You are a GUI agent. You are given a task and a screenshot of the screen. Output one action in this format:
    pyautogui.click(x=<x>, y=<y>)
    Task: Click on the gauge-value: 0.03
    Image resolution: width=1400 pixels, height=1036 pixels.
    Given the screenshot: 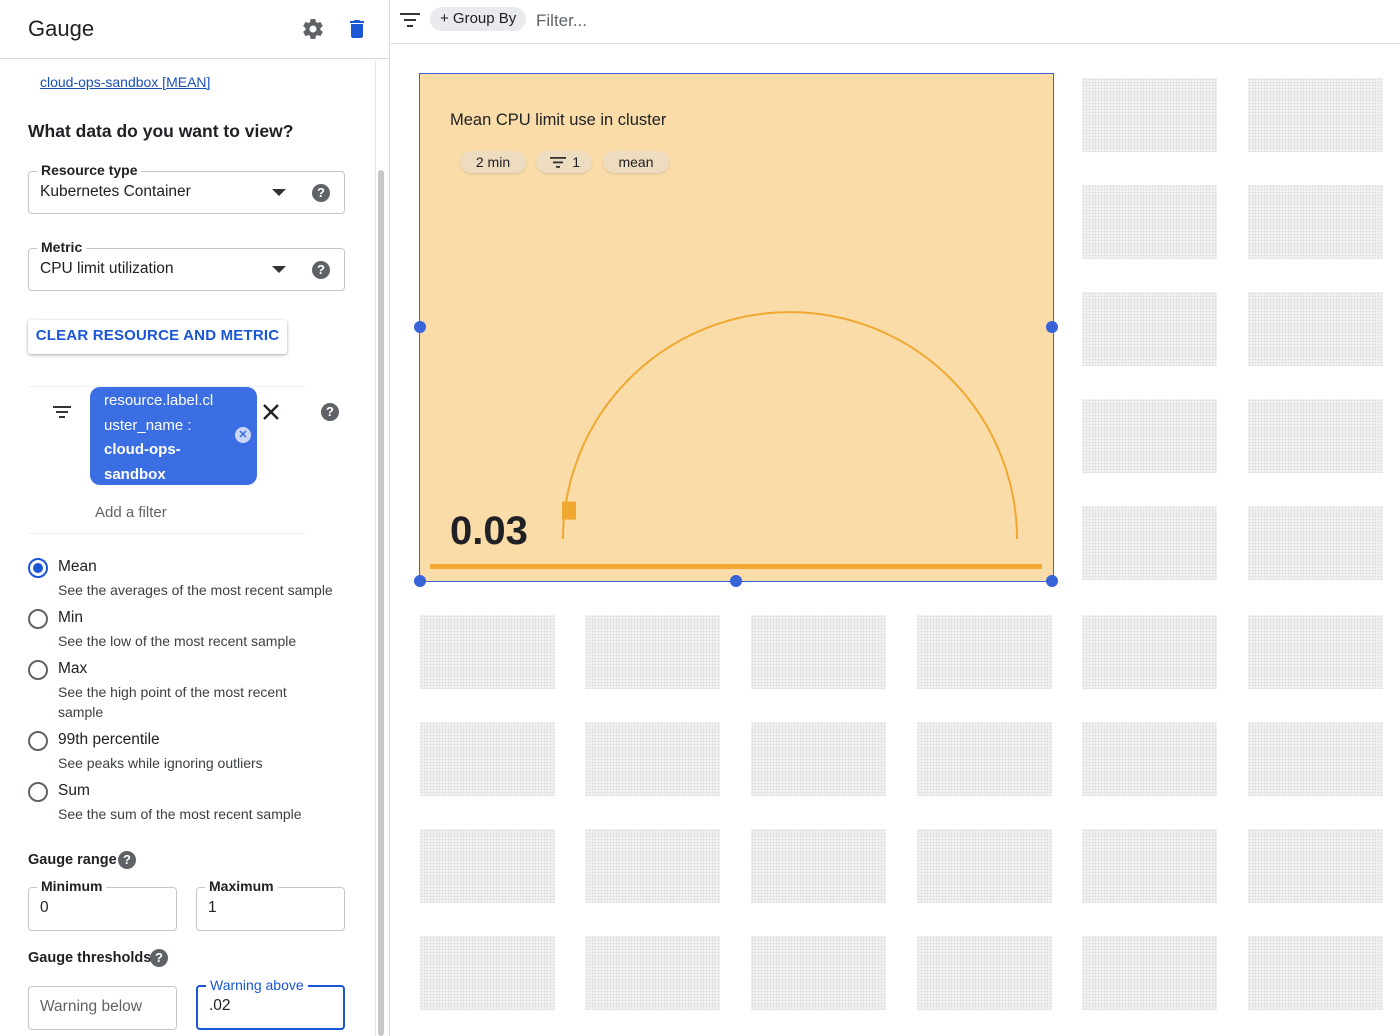 What is the action you would take?
    pyautogui.click(x=489, y=531)
    